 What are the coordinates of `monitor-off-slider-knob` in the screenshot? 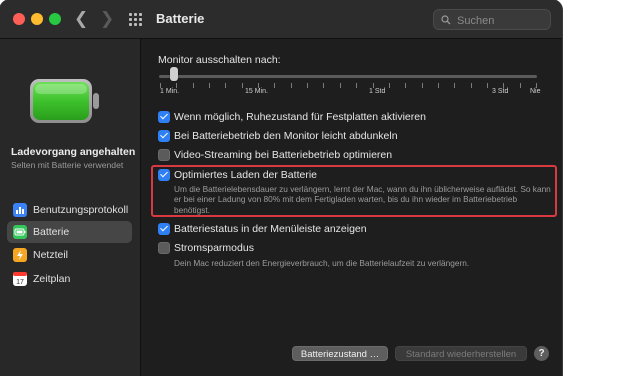 It's located at (174, 74).